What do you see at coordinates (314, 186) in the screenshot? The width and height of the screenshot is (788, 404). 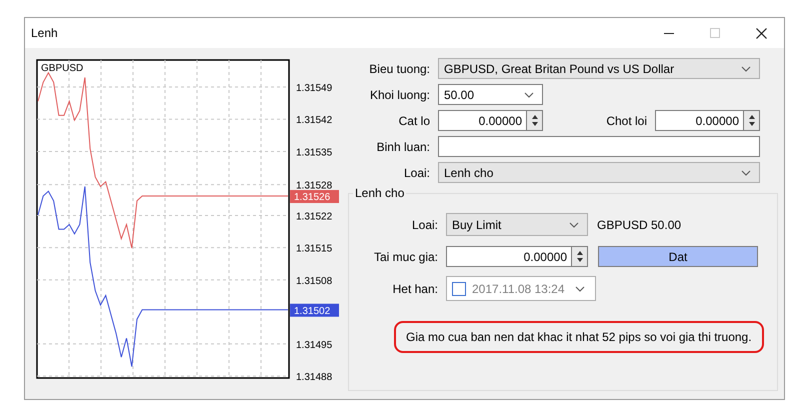 I see `axis-tick-label: 1.31528` at bounding box center [314, 186].